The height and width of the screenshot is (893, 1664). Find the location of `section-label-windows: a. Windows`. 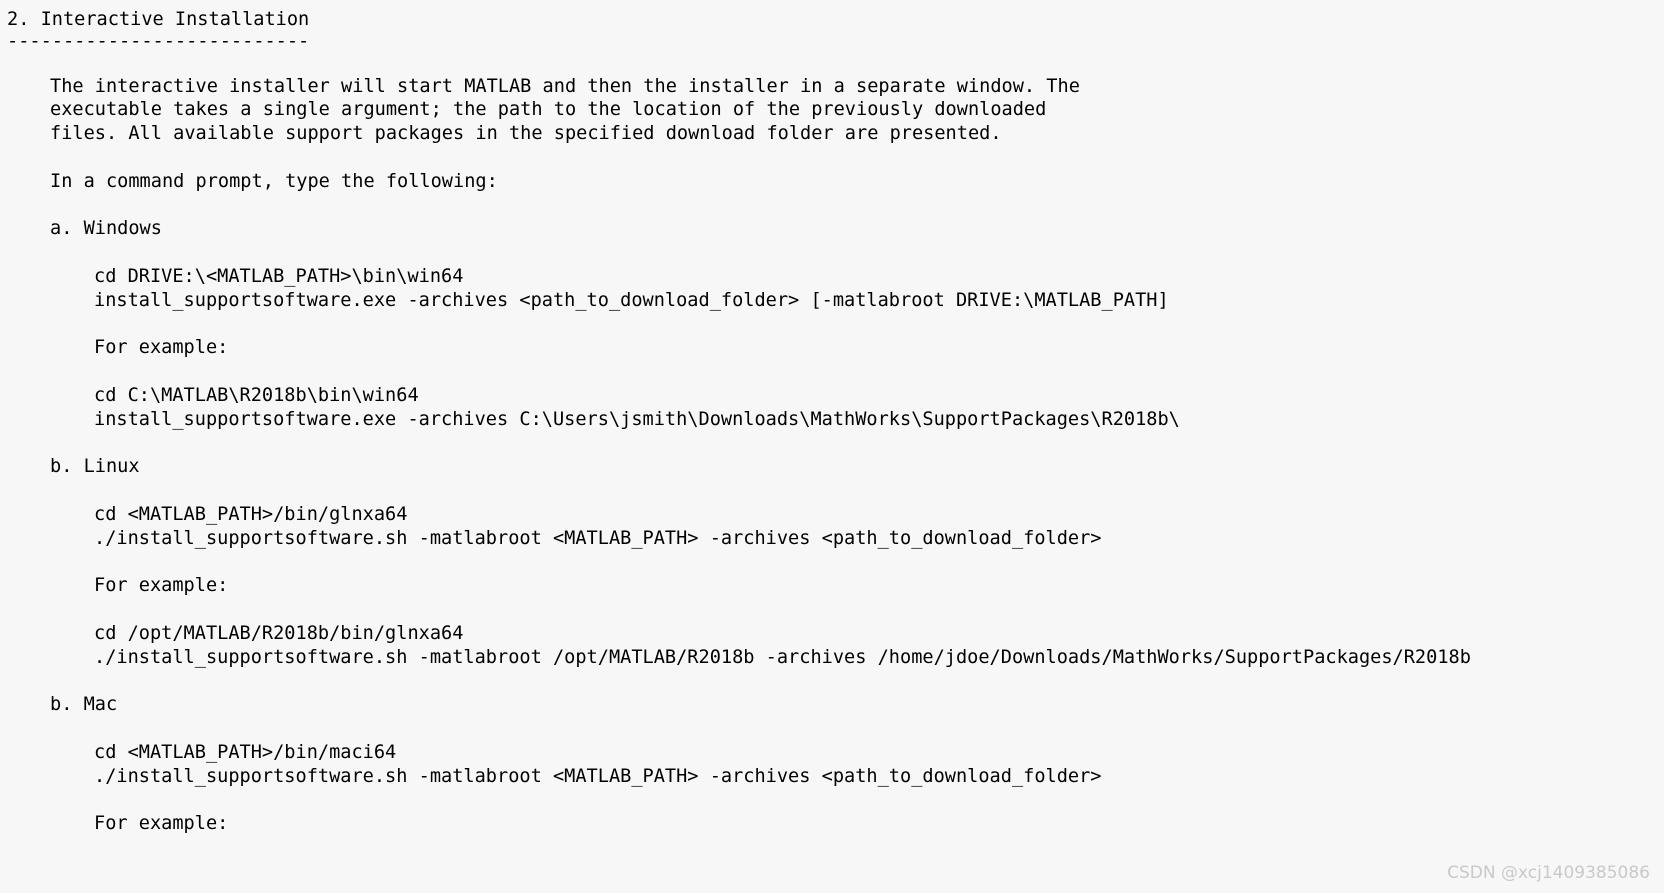

section-label-windows: a. Windows is located at coordinates (106, 229).